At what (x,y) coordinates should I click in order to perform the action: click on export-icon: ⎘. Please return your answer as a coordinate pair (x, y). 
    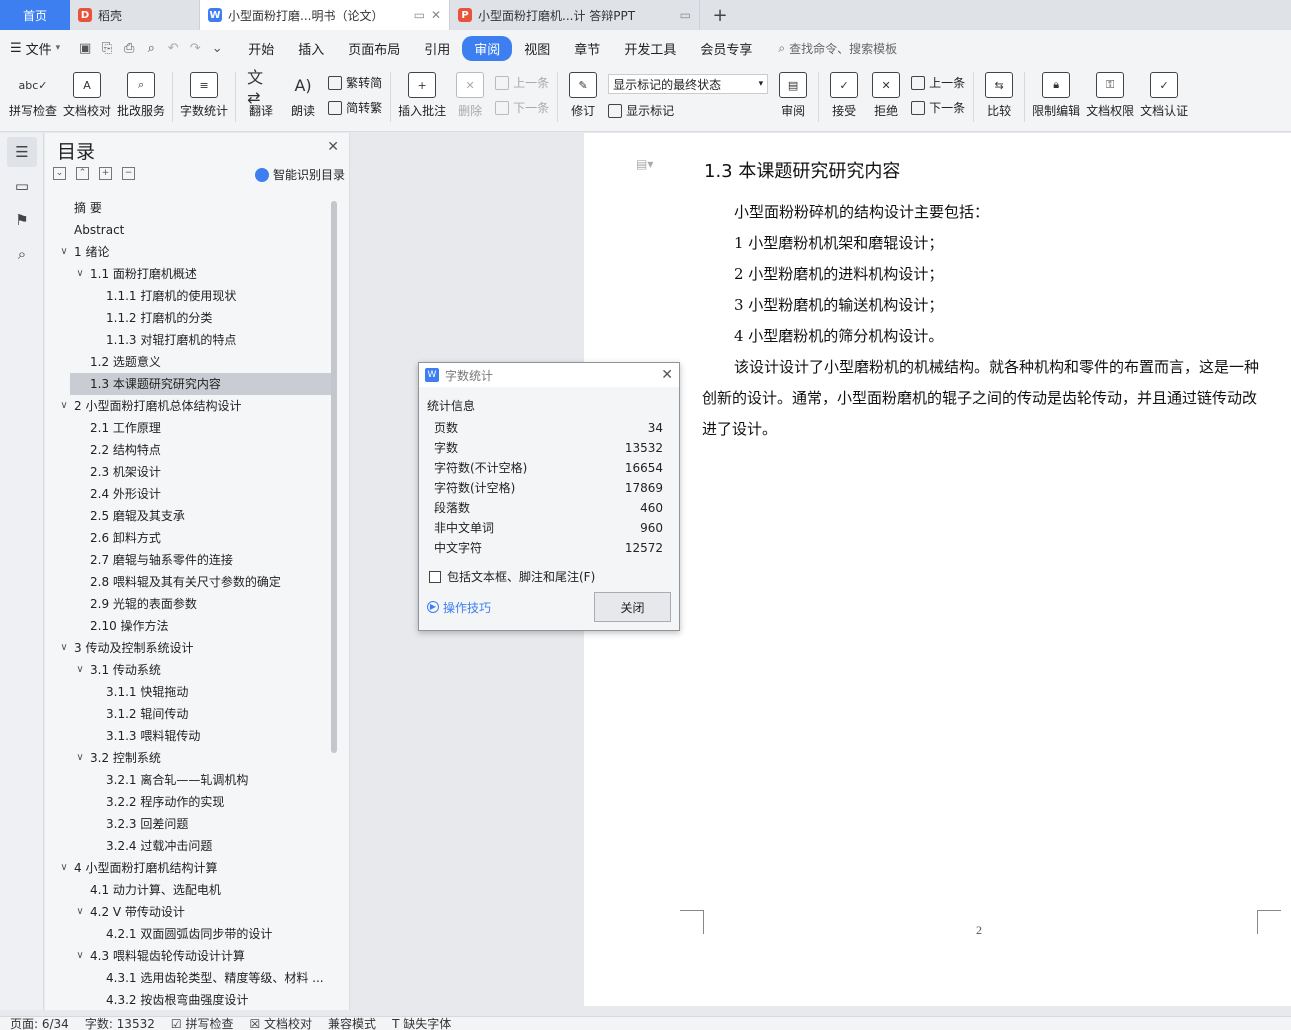
    Looking at the image, I should click on (107, 48).